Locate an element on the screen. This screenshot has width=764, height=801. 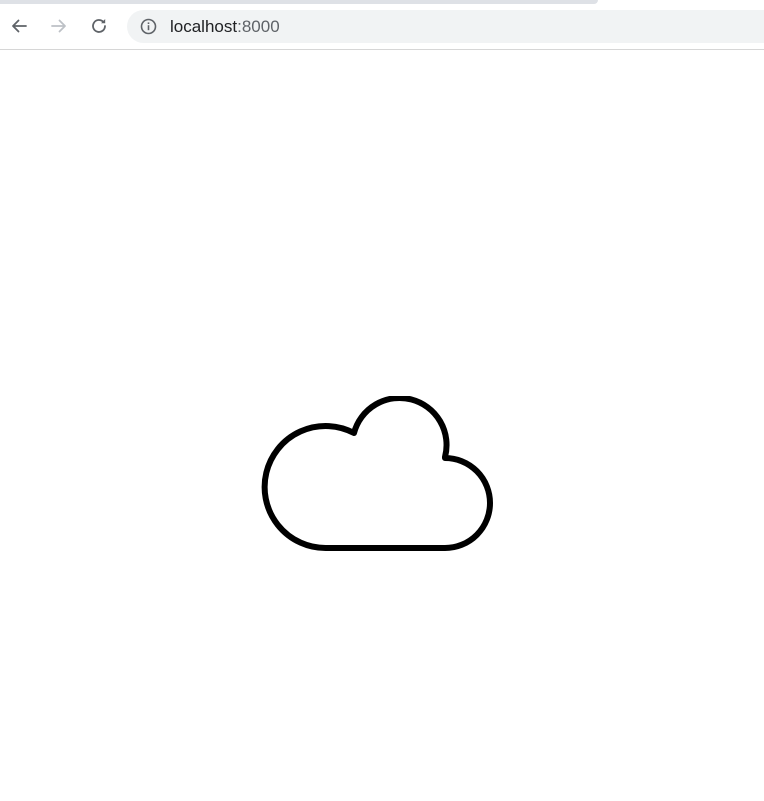
url-text: localhost:8000 is located at coordinates (225, 26).